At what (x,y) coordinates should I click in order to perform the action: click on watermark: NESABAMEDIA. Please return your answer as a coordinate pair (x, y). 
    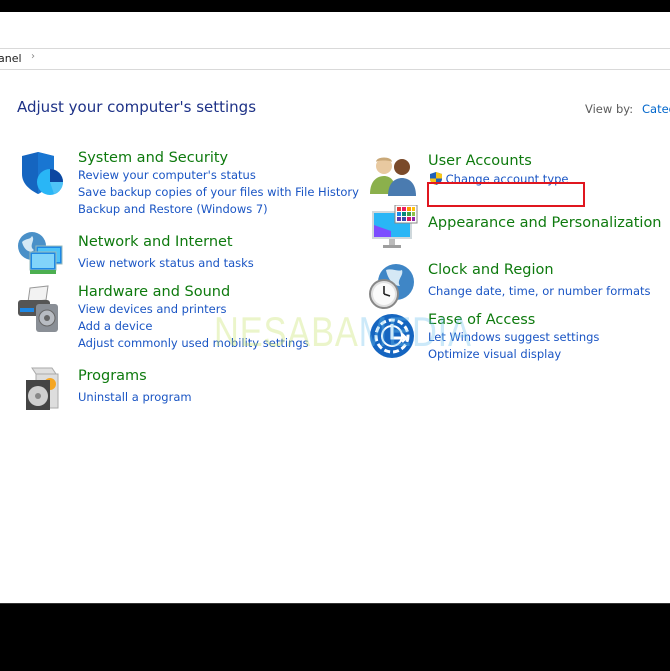
    Looking at the image, I should click on (343, 332).